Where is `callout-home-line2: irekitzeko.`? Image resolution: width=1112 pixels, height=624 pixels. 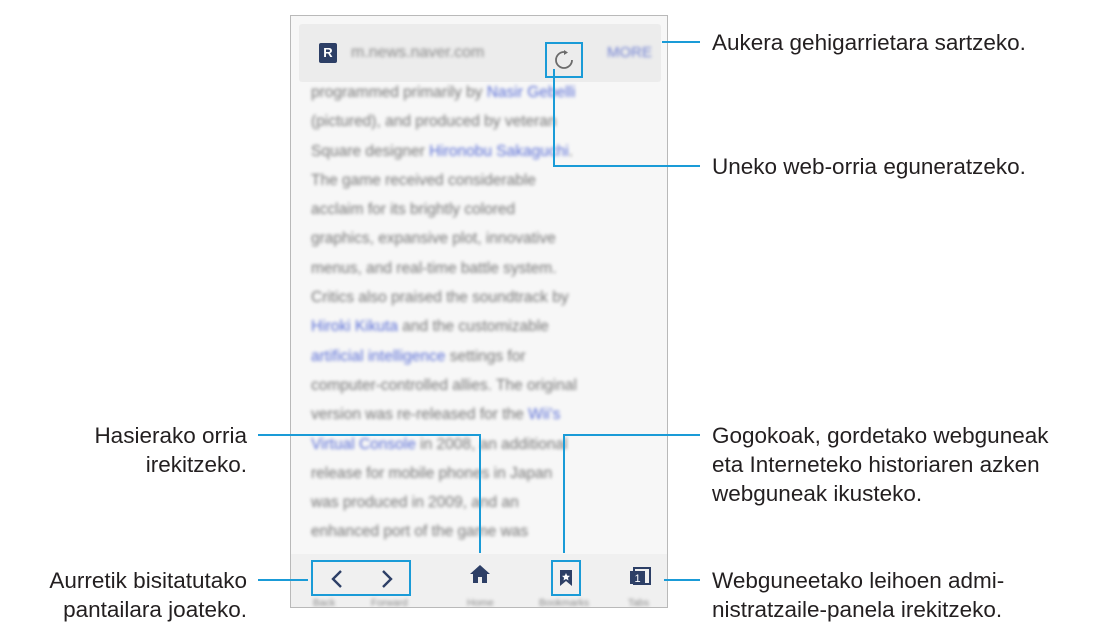 callout-home-line2: irekitzeko. is located at coordinates (196, 464).